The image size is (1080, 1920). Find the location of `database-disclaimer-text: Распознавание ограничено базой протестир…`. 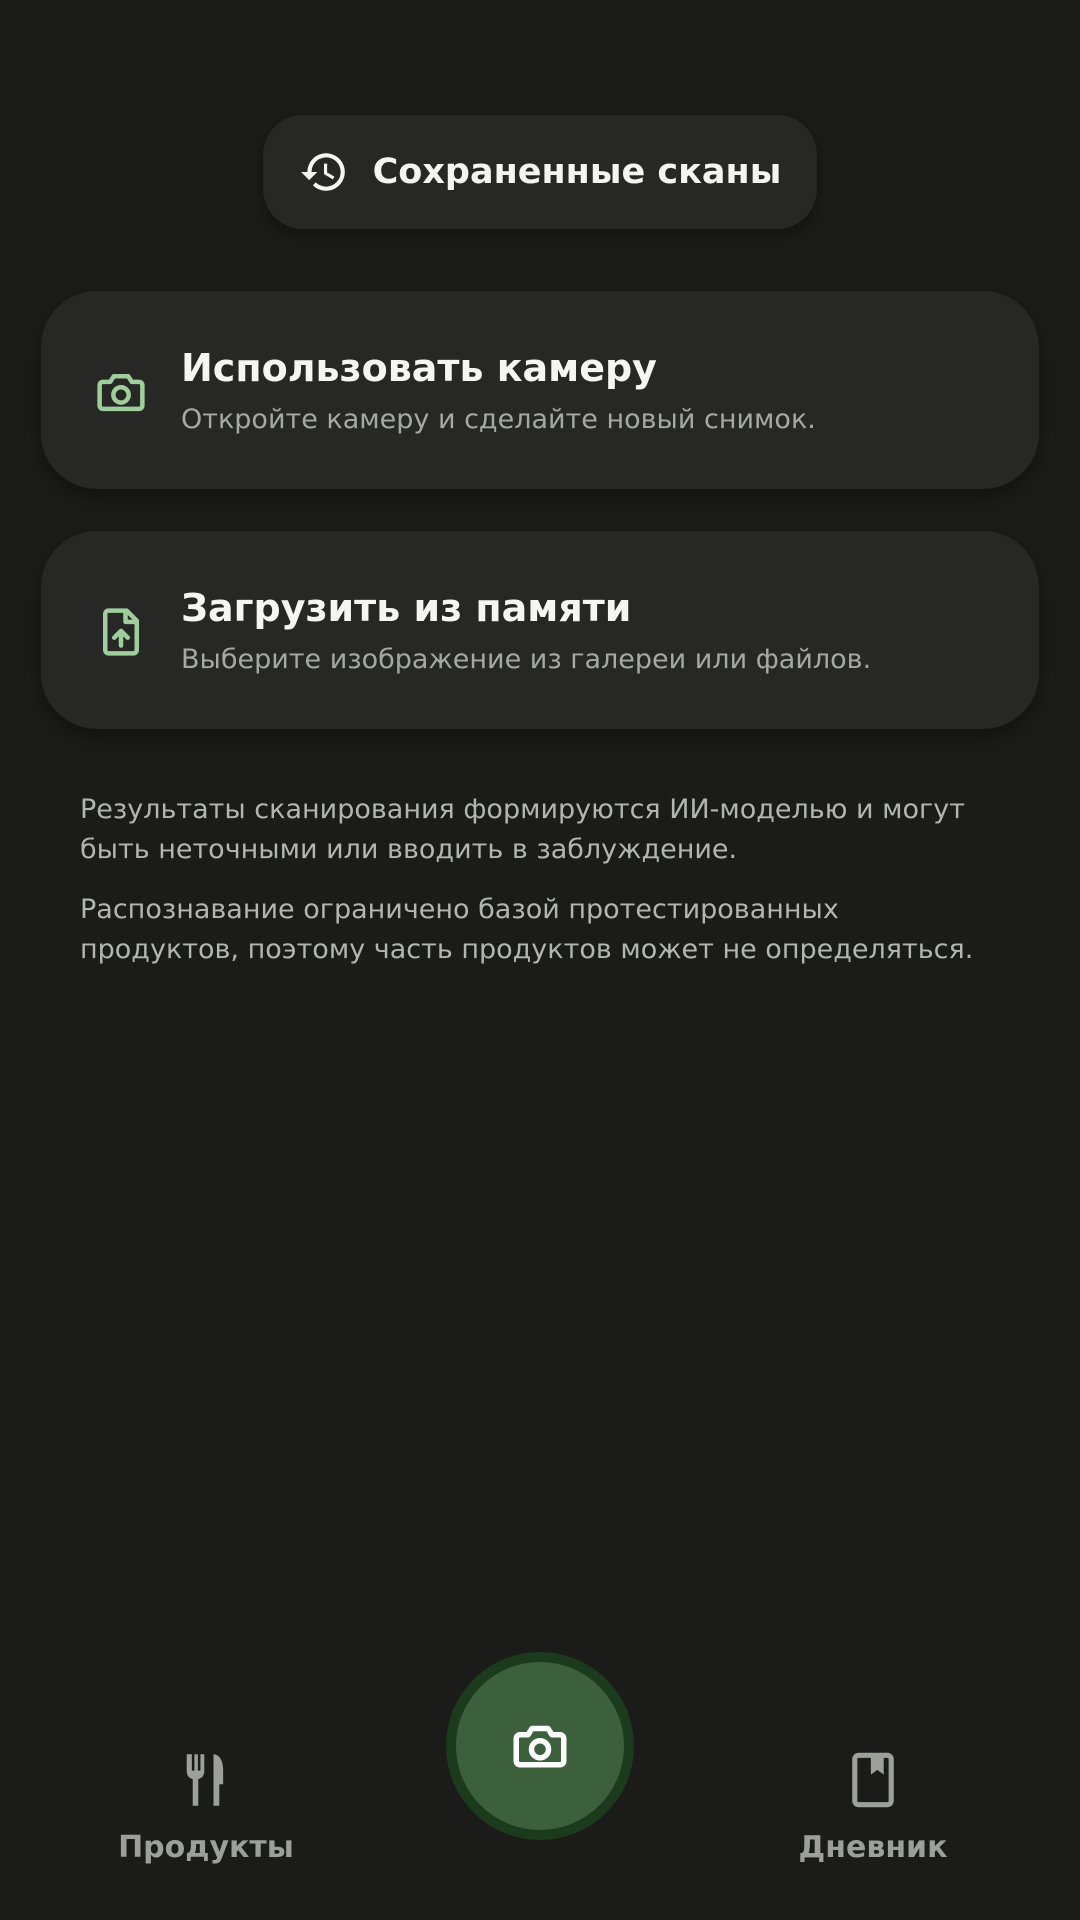

database-disclaimer-text: Распознавание ограничено базой протестир… is located at coordinates (527, 929).